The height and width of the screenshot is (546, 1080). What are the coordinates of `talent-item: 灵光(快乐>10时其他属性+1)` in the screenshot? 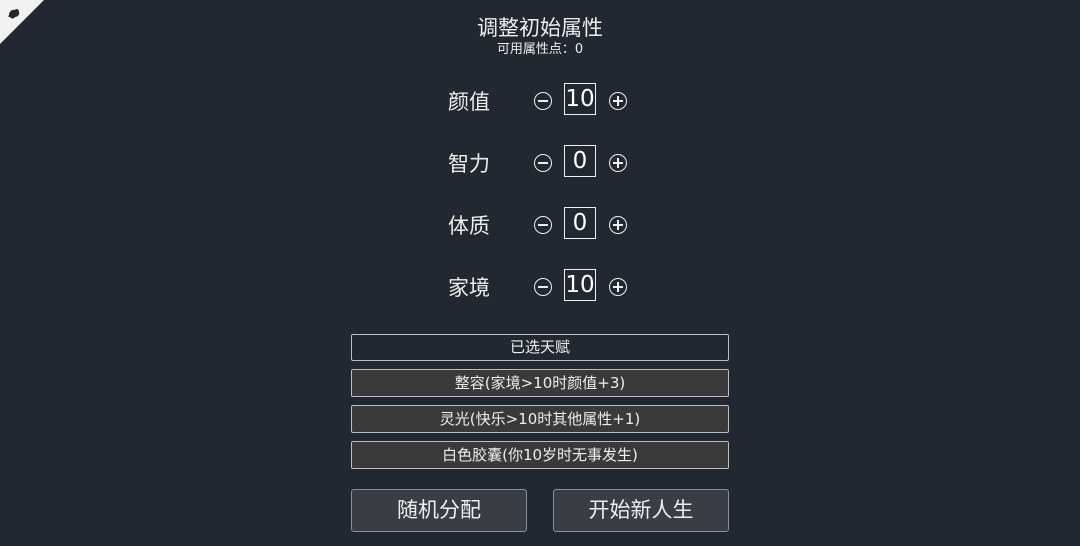 It's located at (540, 419).